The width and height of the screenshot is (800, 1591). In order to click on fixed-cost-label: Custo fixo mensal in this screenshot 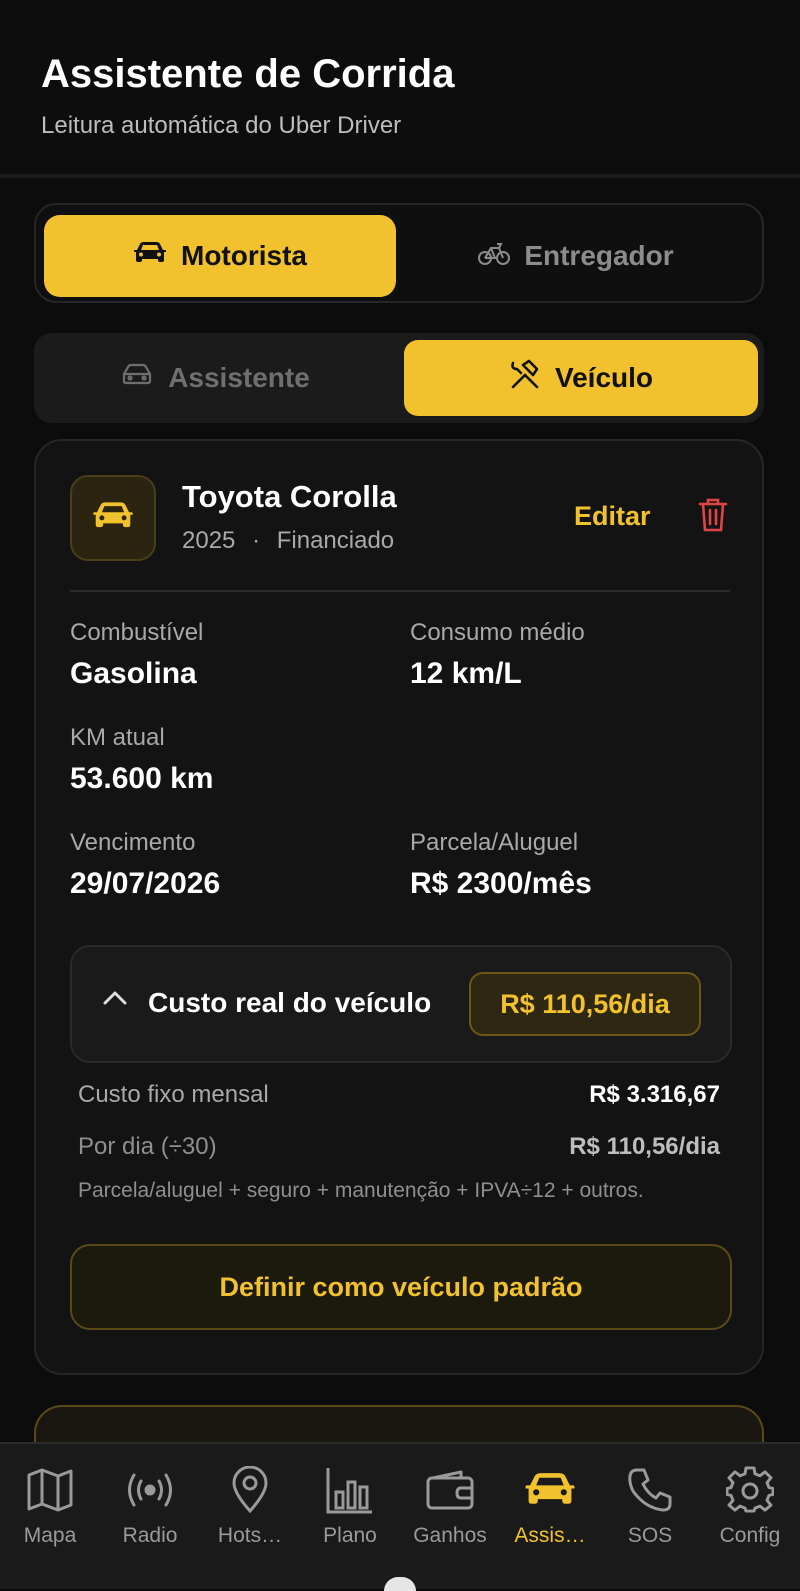, I will do `click(173, 1094)`.